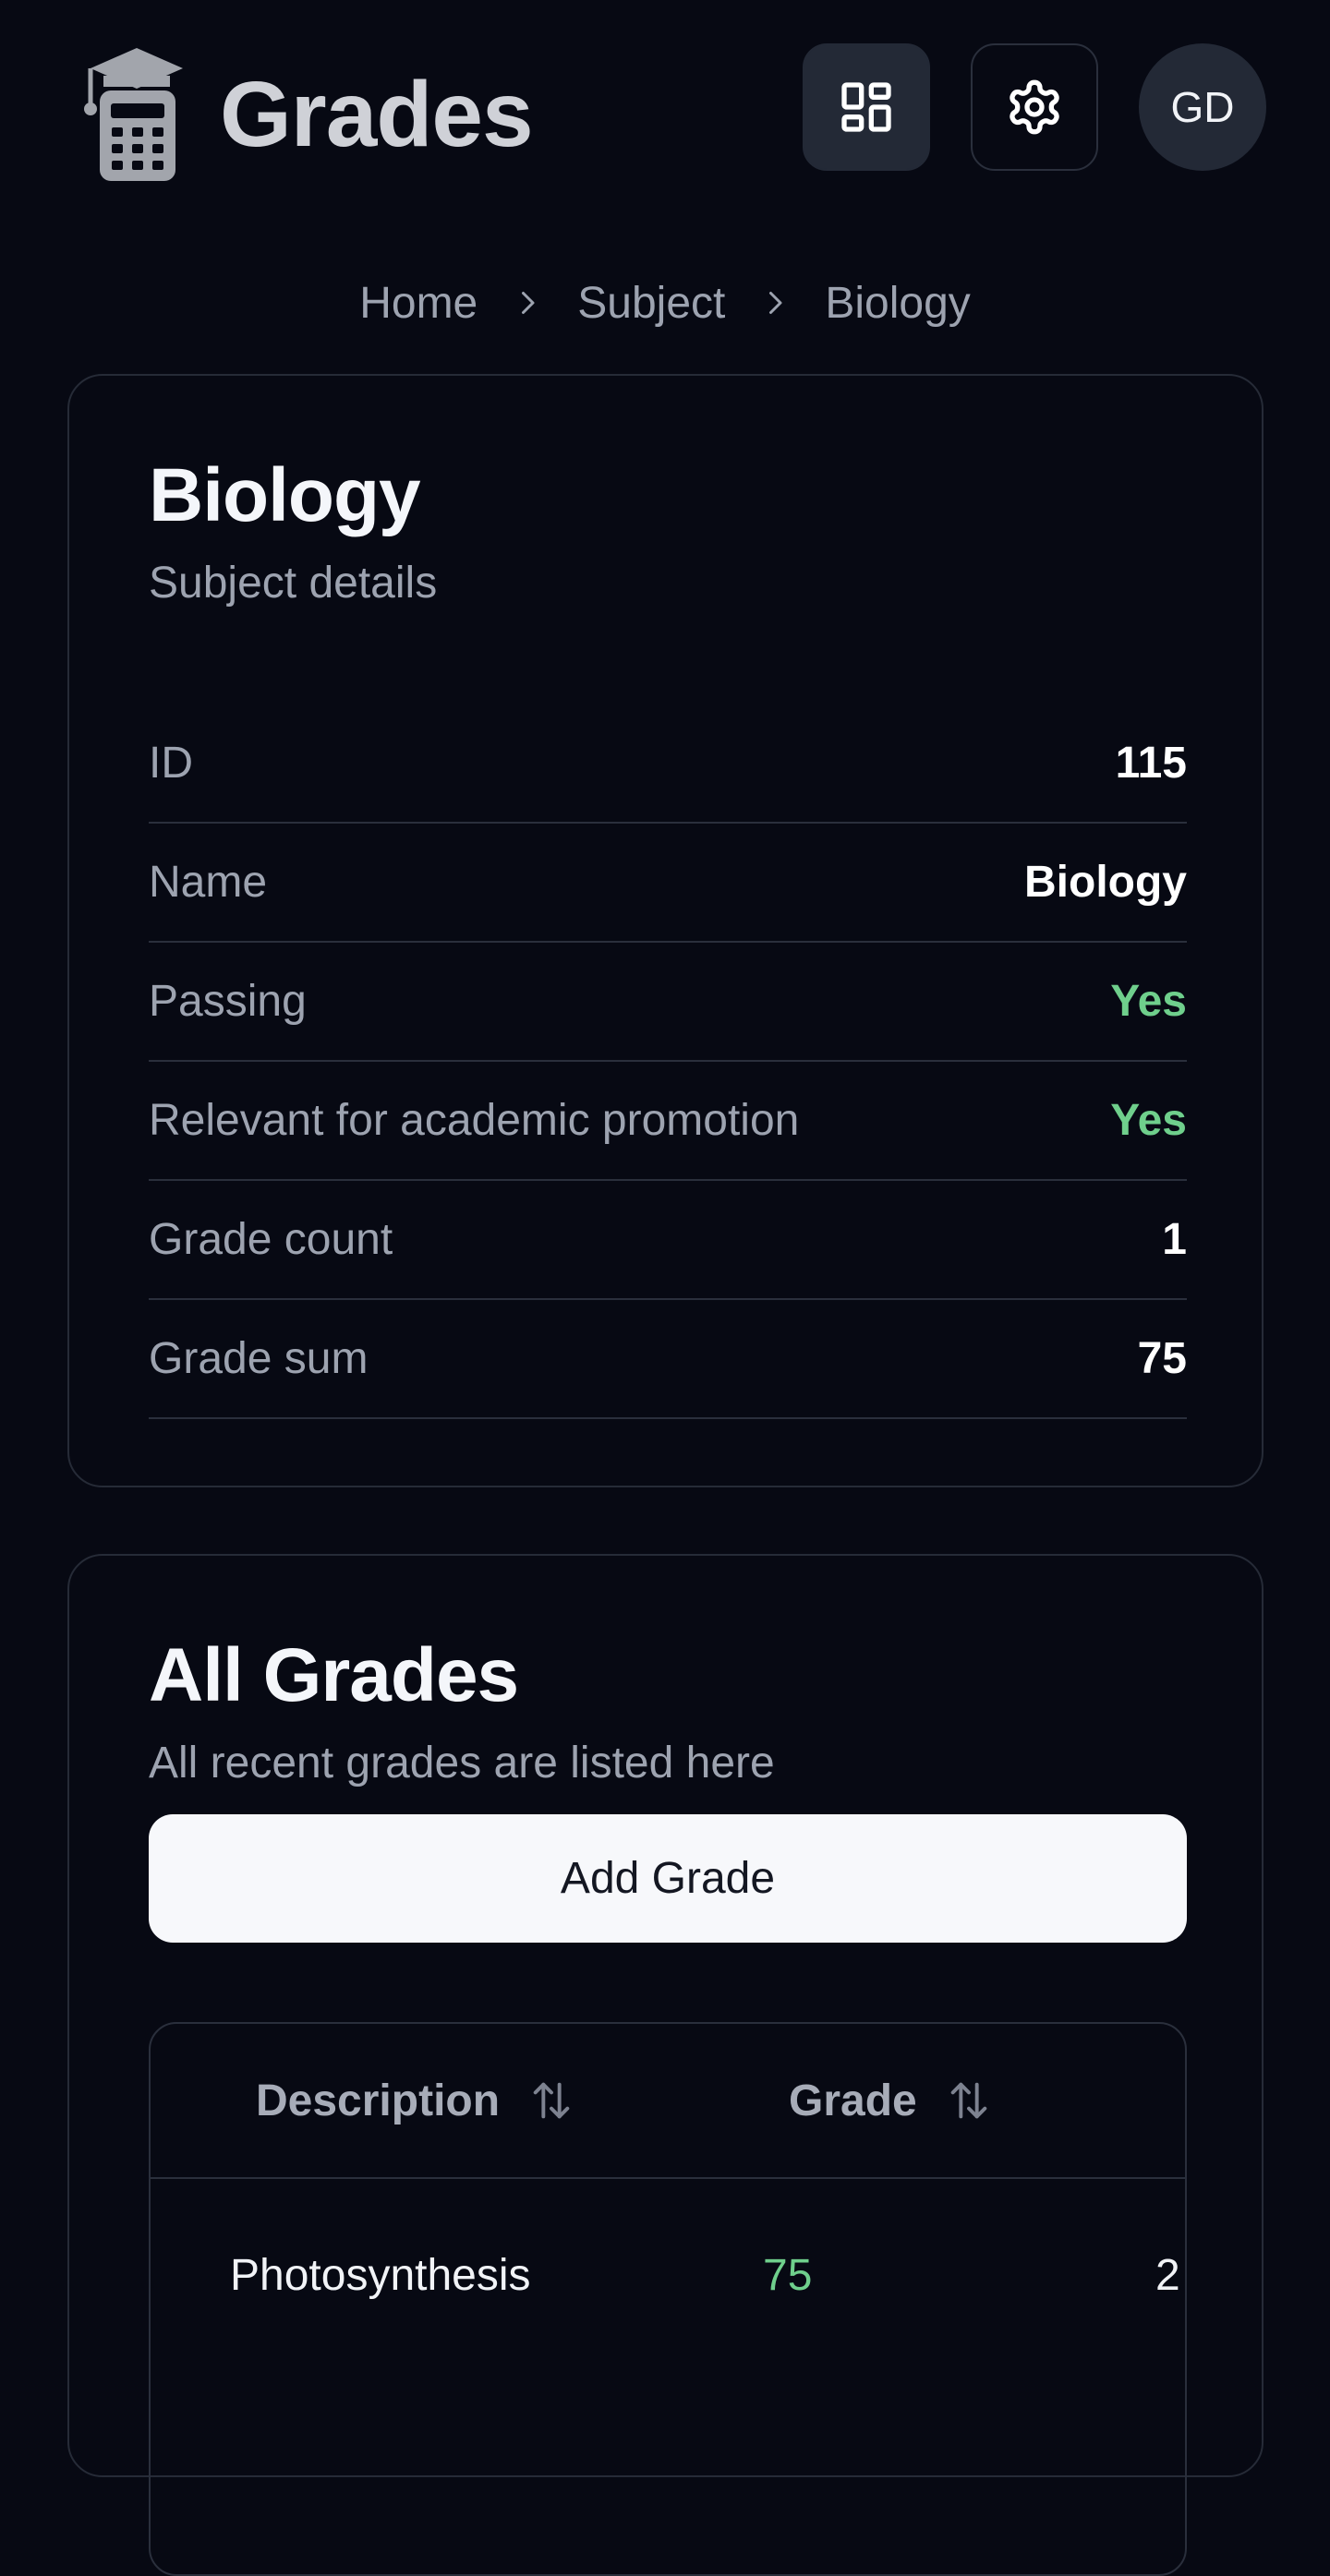 This screenshot has height=2576, width=1330. I want to click on gear-icon, so click(1034, 107).